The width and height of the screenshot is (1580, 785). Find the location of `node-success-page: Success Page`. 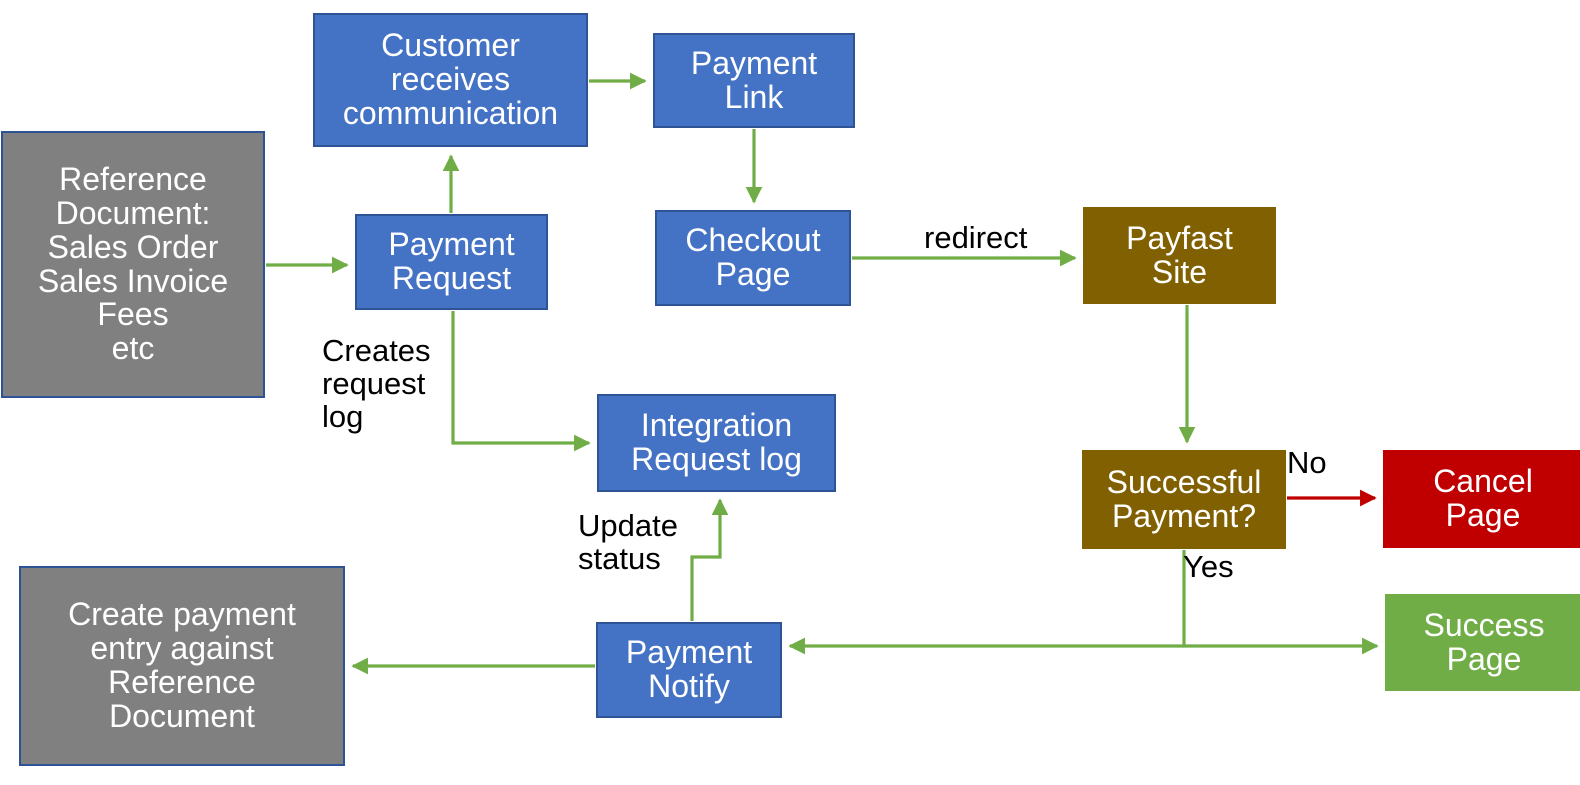

node-success-page: Success Page is located at coordinates (1482, 642).